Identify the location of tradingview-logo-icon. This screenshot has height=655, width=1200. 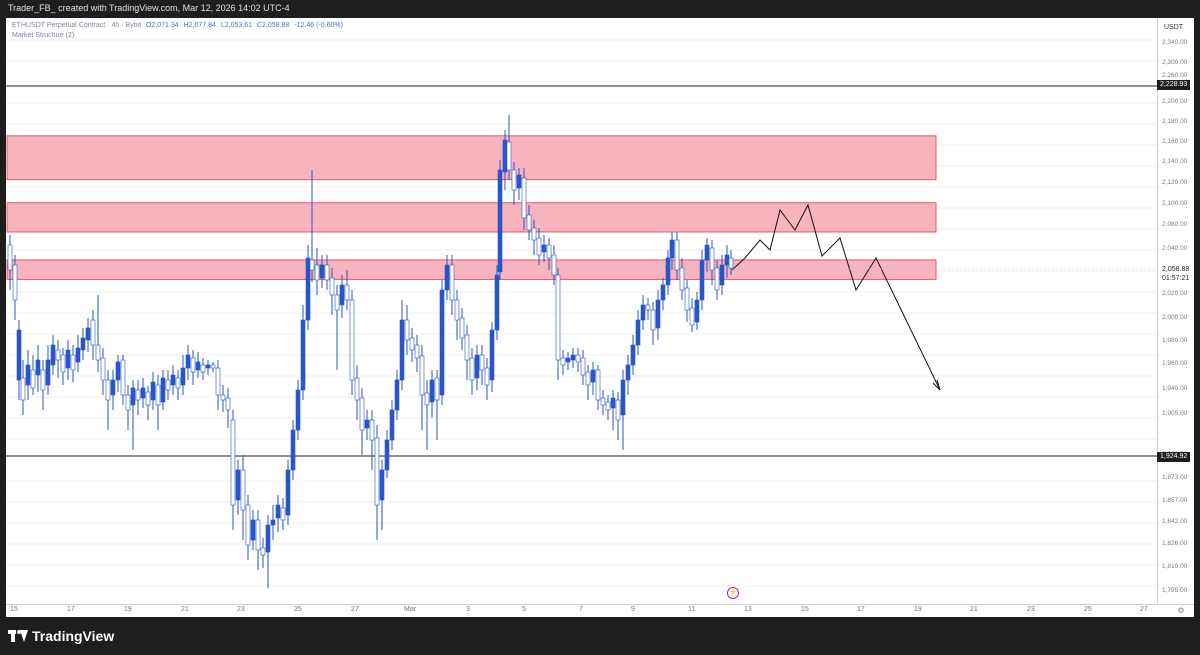
(18, 636).